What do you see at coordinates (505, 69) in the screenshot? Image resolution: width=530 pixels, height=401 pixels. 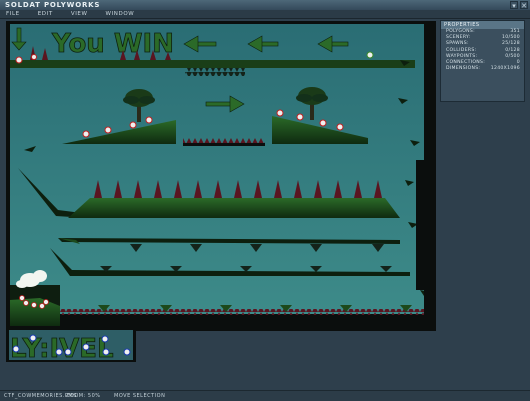 I see `prop-value: 1240x1096` at bounding box center [505, 69].